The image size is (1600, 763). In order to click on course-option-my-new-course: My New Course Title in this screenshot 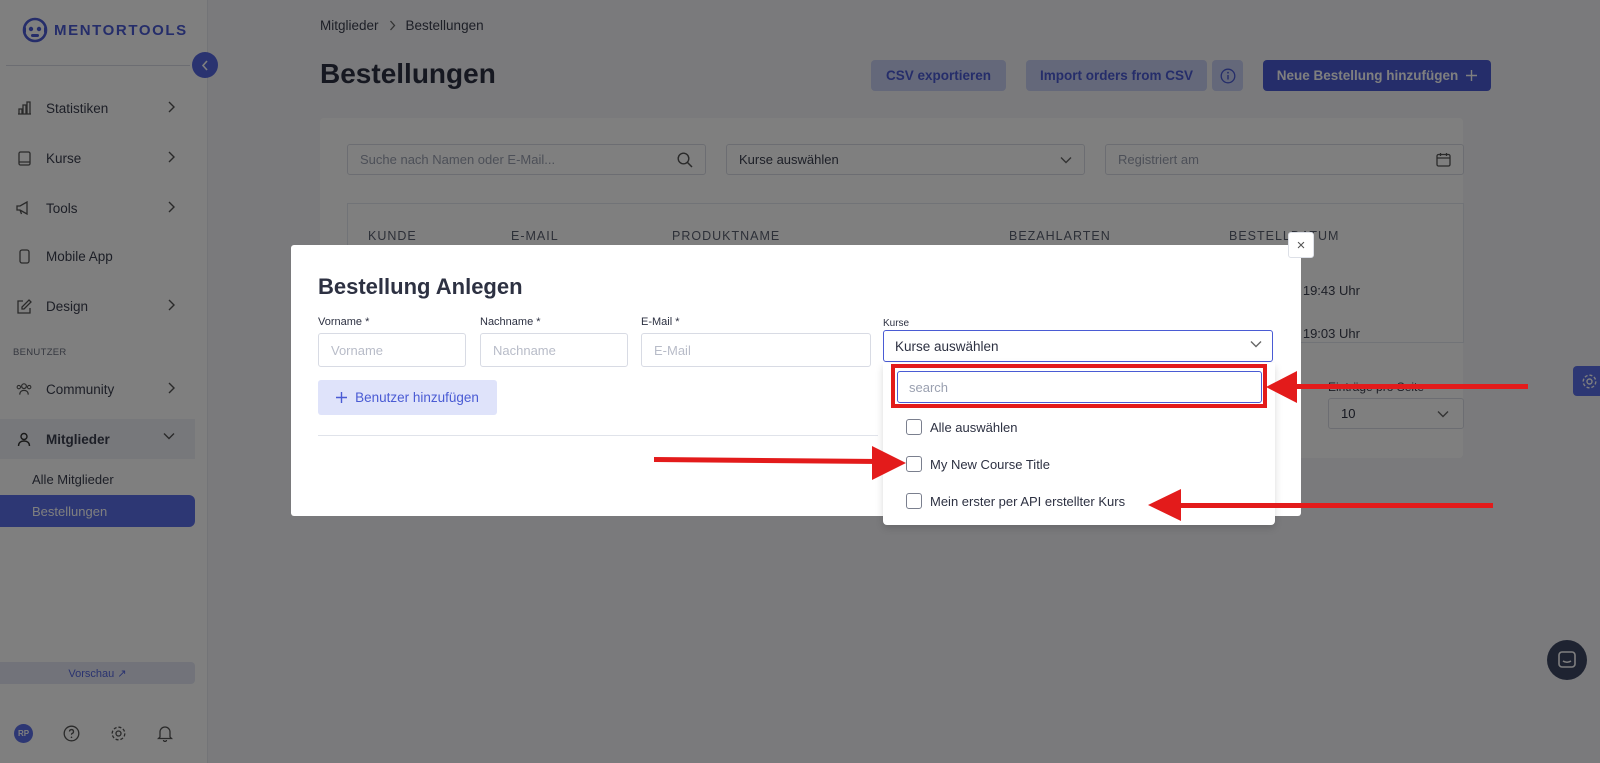, I will do `click(978, 464)`.